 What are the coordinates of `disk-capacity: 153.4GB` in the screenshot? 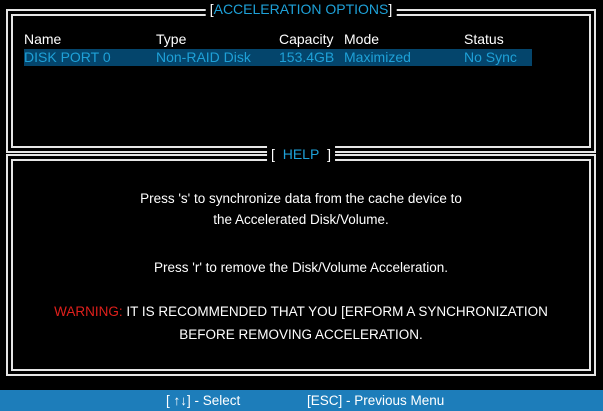 It's located at (307, 57).